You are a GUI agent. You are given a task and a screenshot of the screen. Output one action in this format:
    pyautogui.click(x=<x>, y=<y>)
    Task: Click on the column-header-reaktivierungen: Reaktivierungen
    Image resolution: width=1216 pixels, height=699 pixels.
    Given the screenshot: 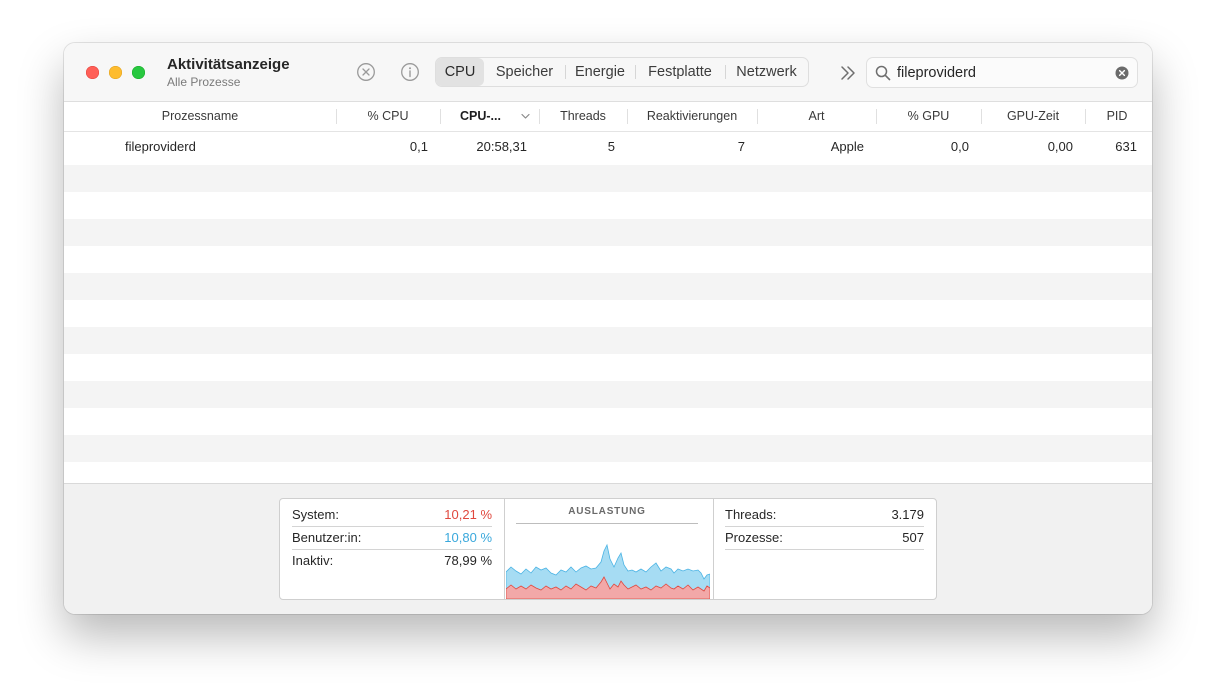 What is the action you would take?
    pyautogui.click(x=692, y=116)
    